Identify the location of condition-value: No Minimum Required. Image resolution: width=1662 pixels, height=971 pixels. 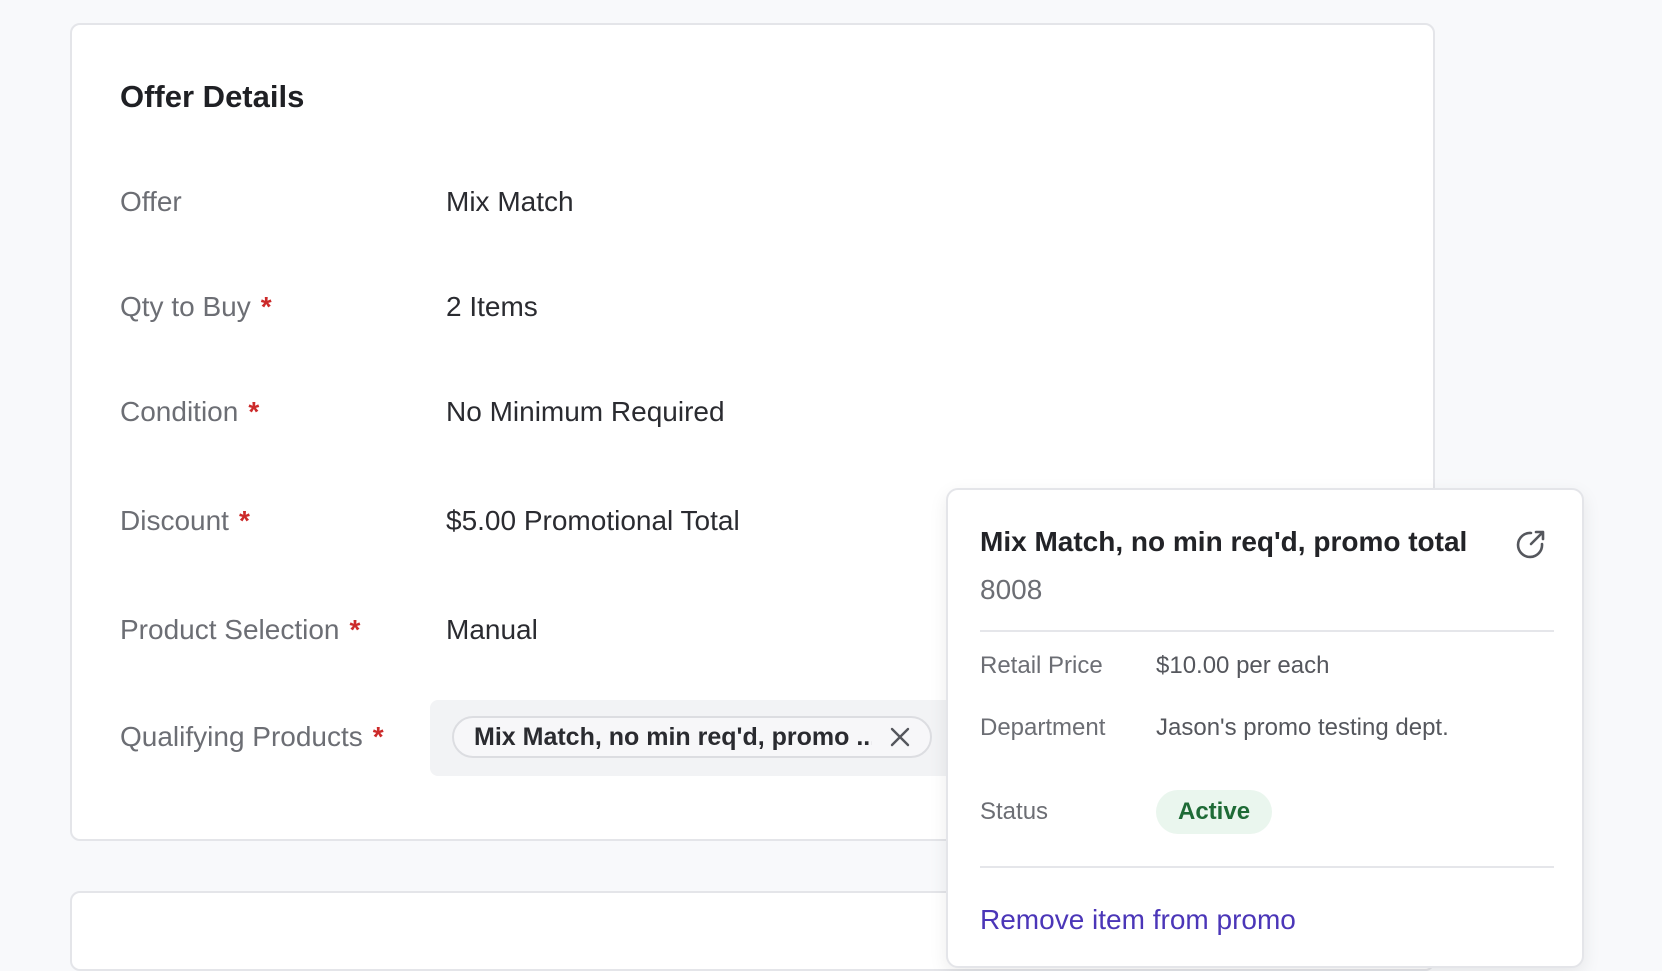
(585, 411).